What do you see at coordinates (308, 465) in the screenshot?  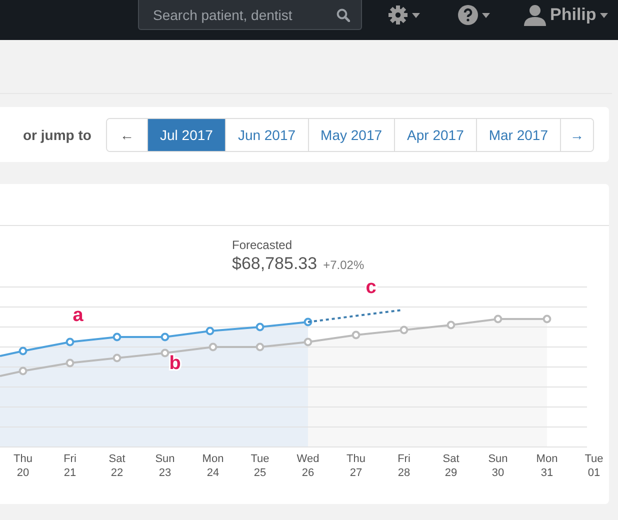 I see `axis-label: Wed 26` at bounding box center [308, 465].